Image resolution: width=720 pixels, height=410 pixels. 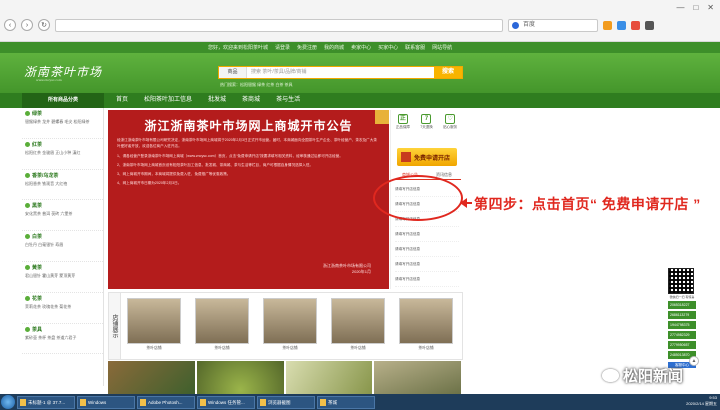 I want to click on category-item: 花茶 茉莉花茶 玫瑰花茶 菊花茶, so click(x=62, y=308).